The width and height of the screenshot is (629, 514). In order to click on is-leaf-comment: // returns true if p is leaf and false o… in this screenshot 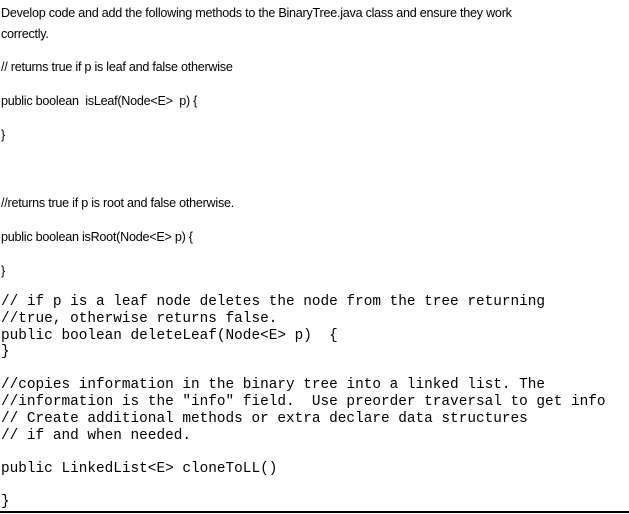, I will do `click(117, 67)`.